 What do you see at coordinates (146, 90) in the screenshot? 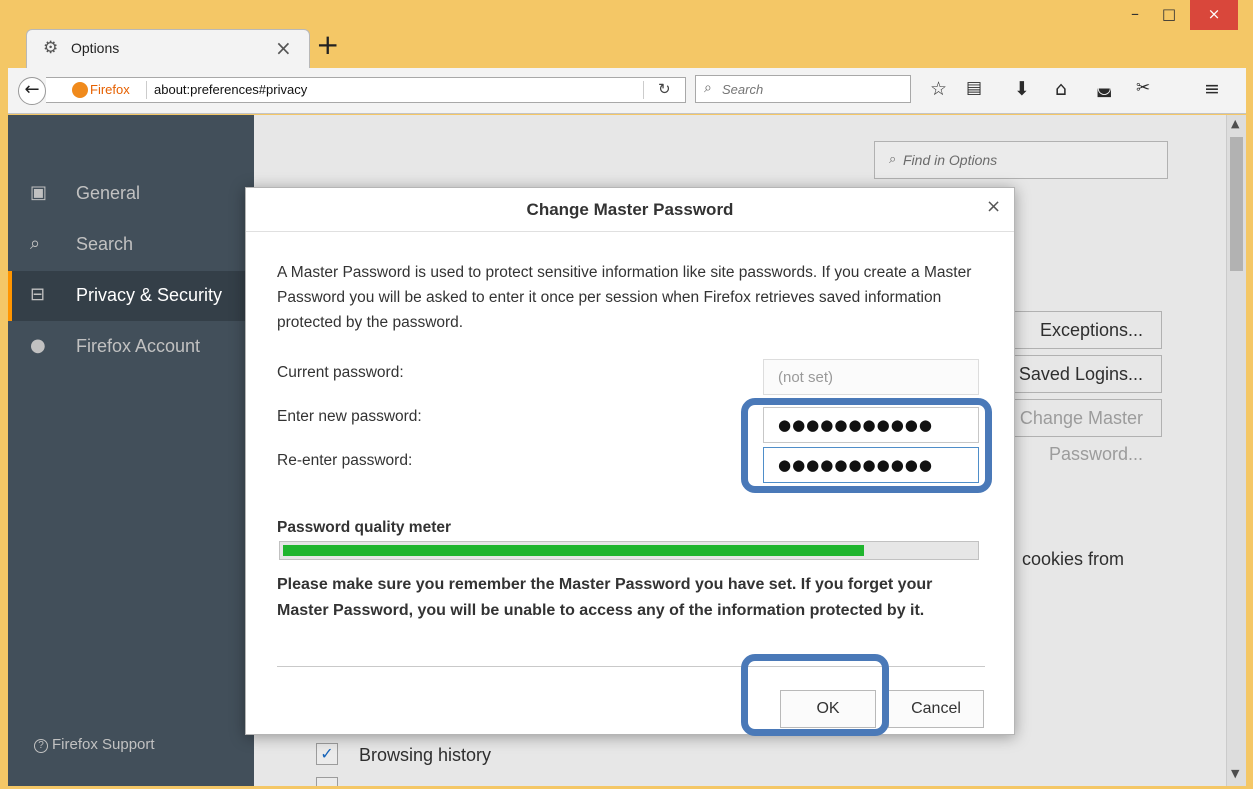
I see `url-separator` at bounding box center [146, 90].